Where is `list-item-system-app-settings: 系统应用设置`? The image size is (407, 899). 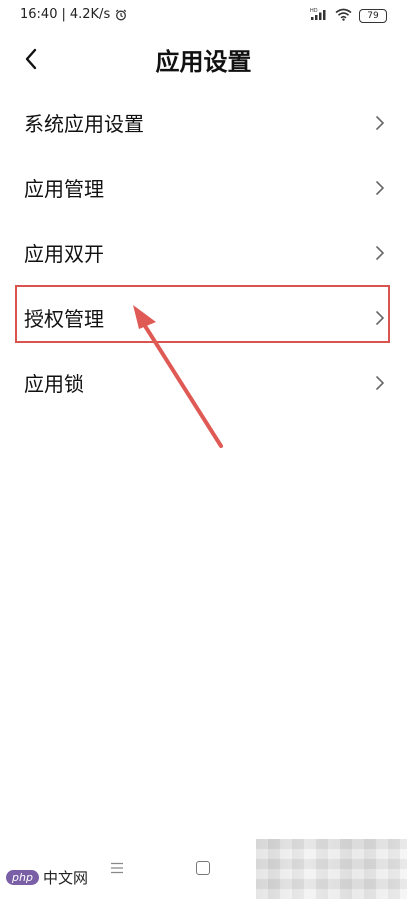
list-item-system-app-settings: 系统应用设置 is located at coordinates (203, 122).